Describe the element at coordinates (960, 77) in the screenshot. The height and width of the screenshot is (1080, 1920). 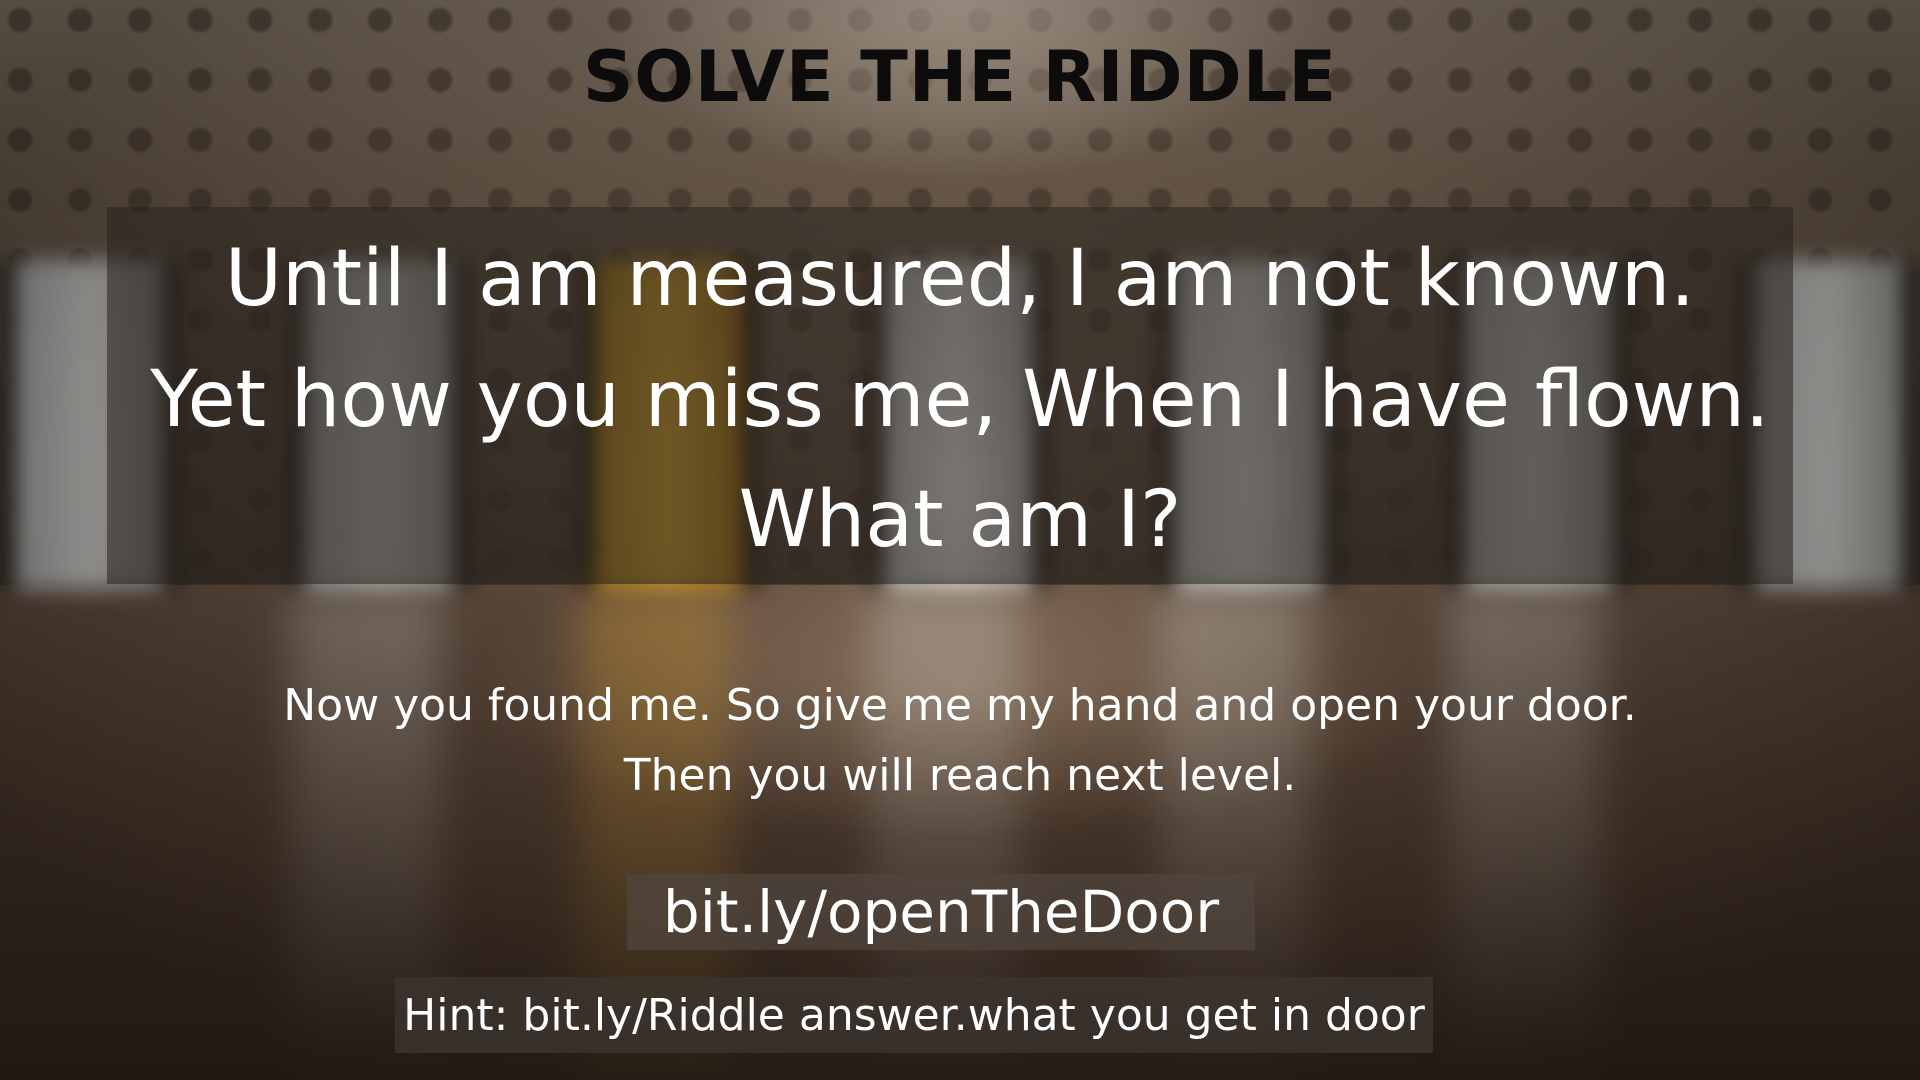
I see `page-title: SOLVE THE RIDDLE` at that location.